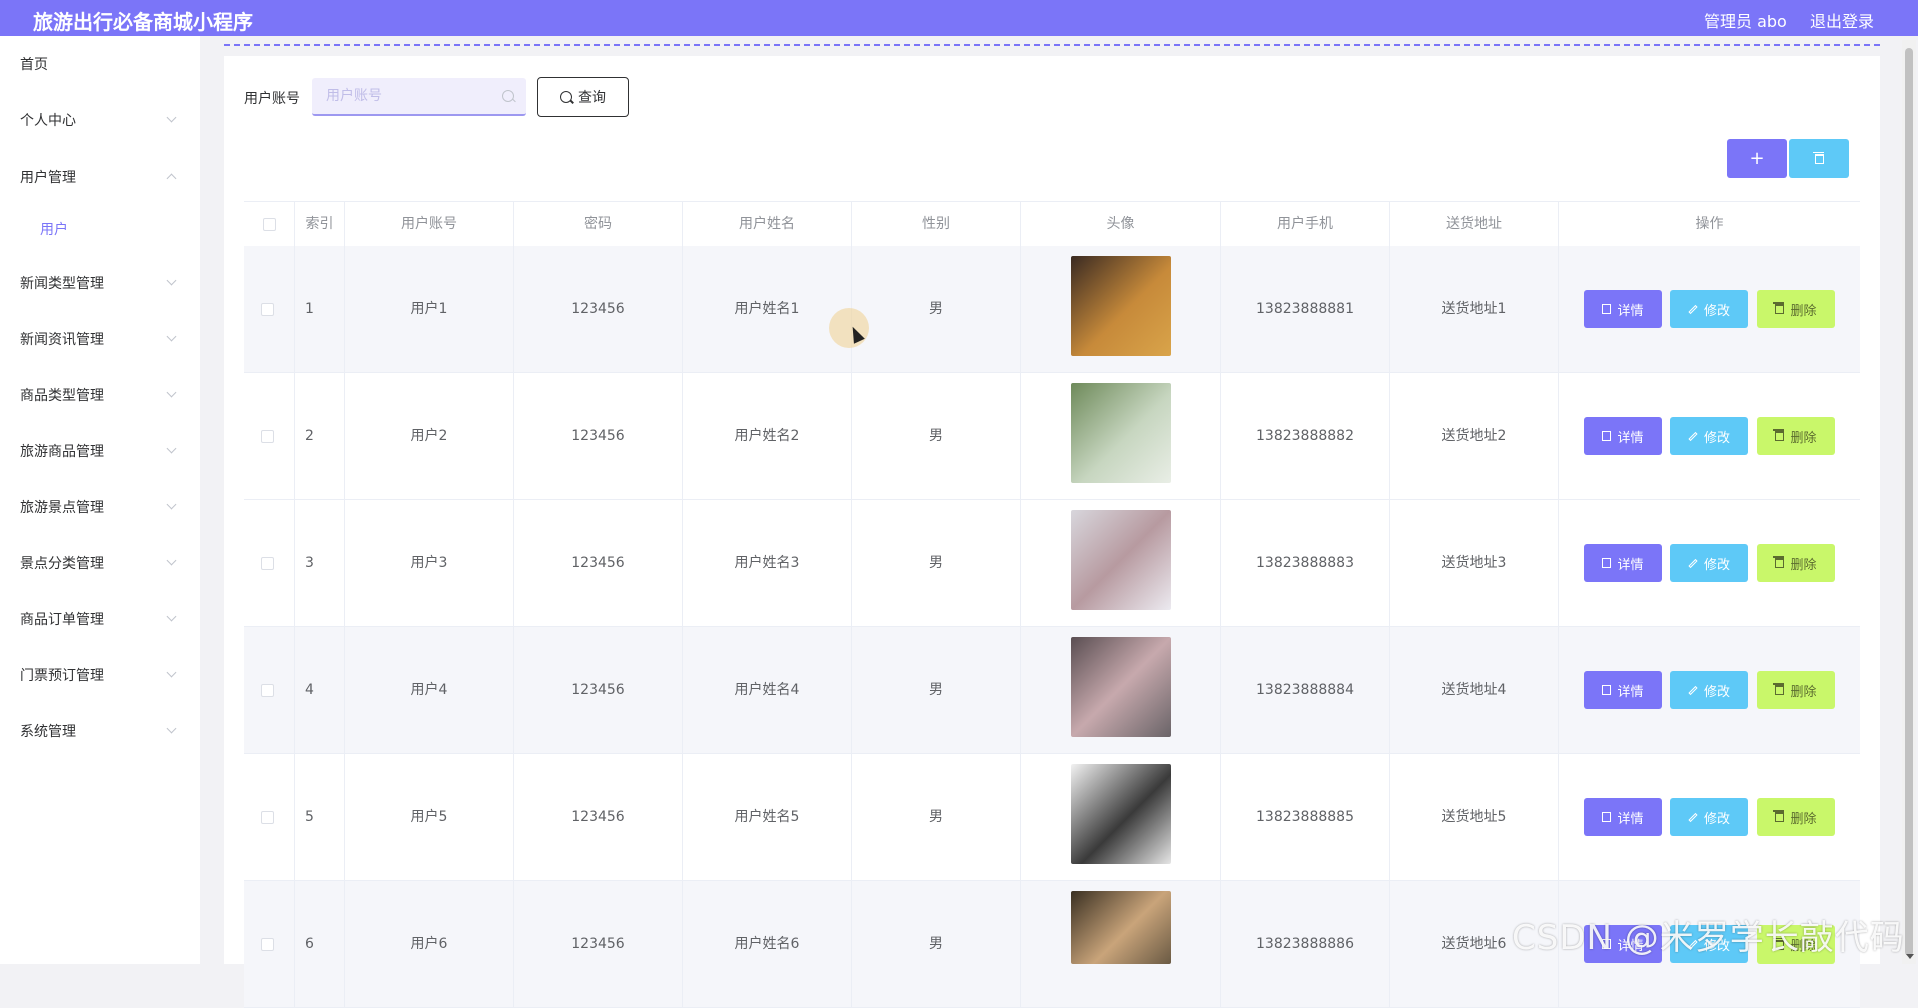 Image resolution: width=1918 pixels, height=1008 pixels. Describe the element at coordinates (100, 120) in the screenshot. I see `sidebar-item-profile: 个人中心` at that location.